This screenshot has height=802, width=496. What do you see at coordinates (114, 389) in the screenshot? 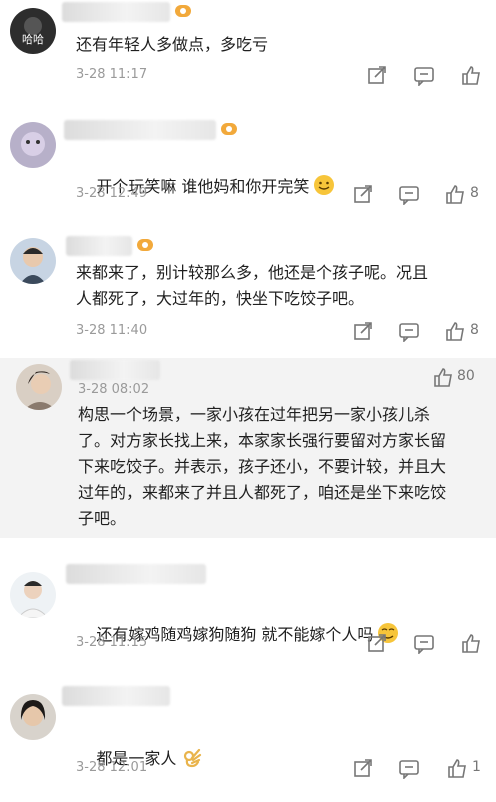
I see `timestamp: 3-28 08:02` at bounding box center [114, 389].